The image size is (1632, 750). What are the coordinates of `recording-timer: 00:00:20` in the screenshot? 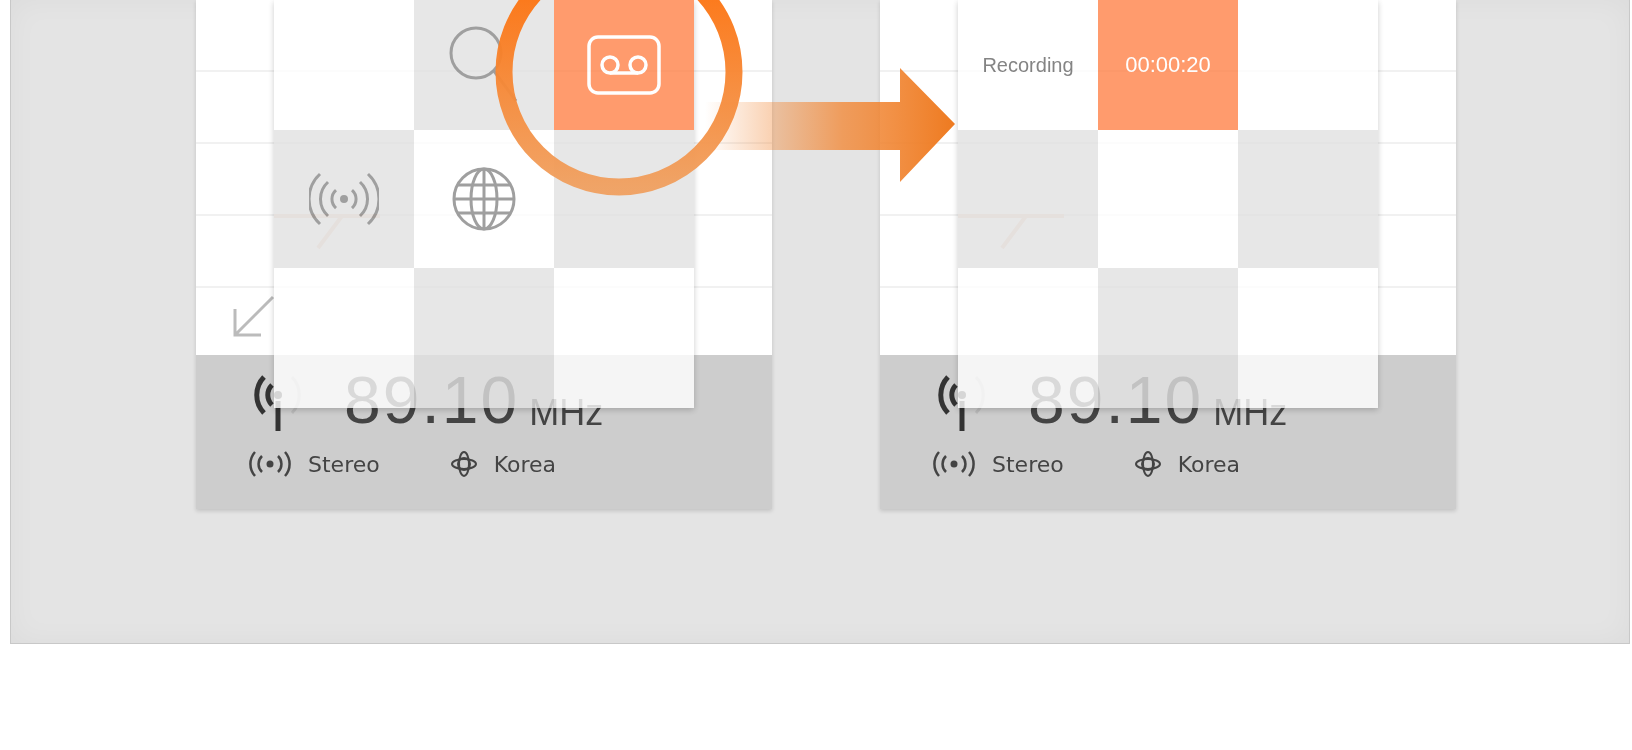 It's located at (1168, 65).